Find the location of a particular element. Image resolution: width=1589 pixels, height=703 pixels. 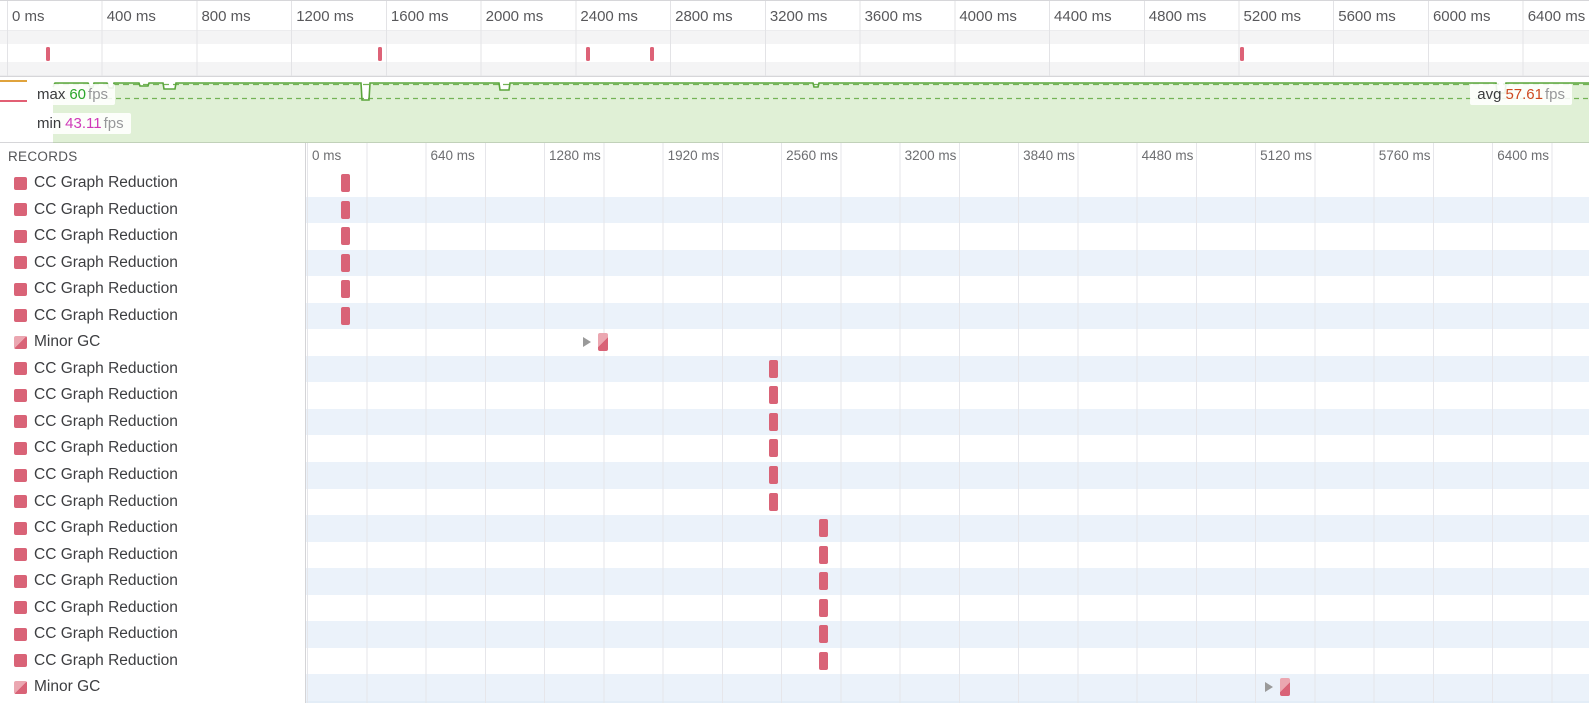

fps-avg-label: avg 57.61 fps is located at coordinates (1521, 94).